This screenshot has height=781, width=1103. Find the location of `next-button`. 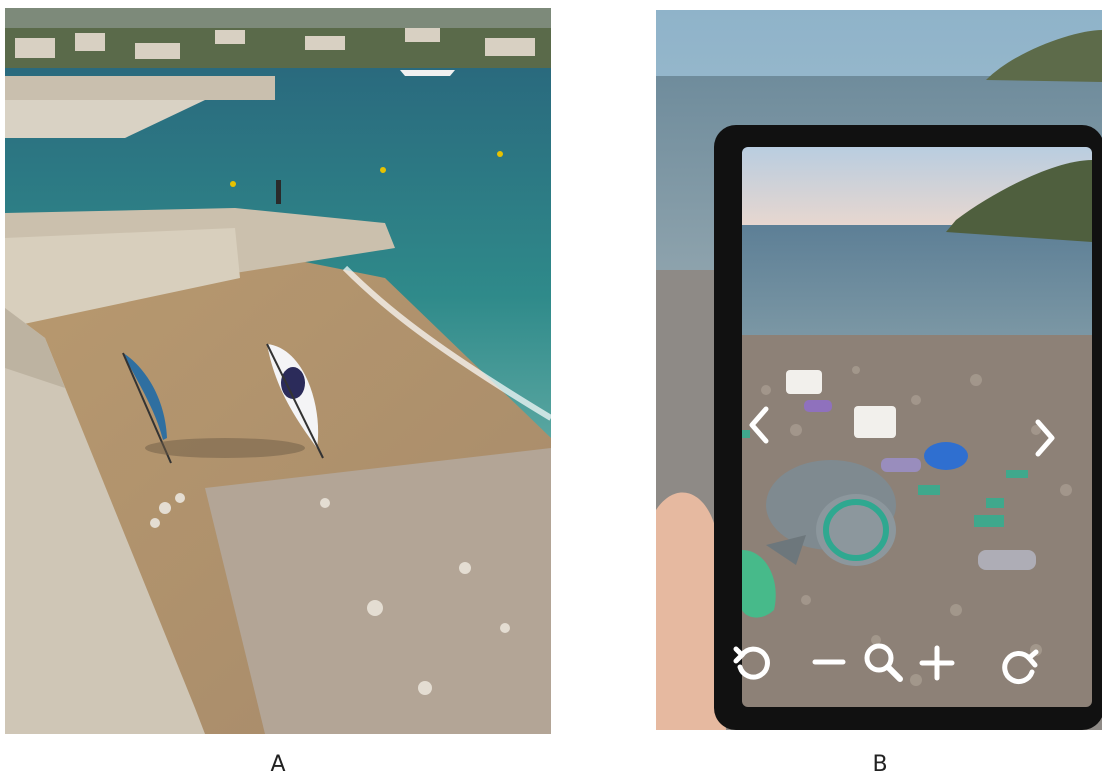

next-button is located at coordinates (1045, 438).